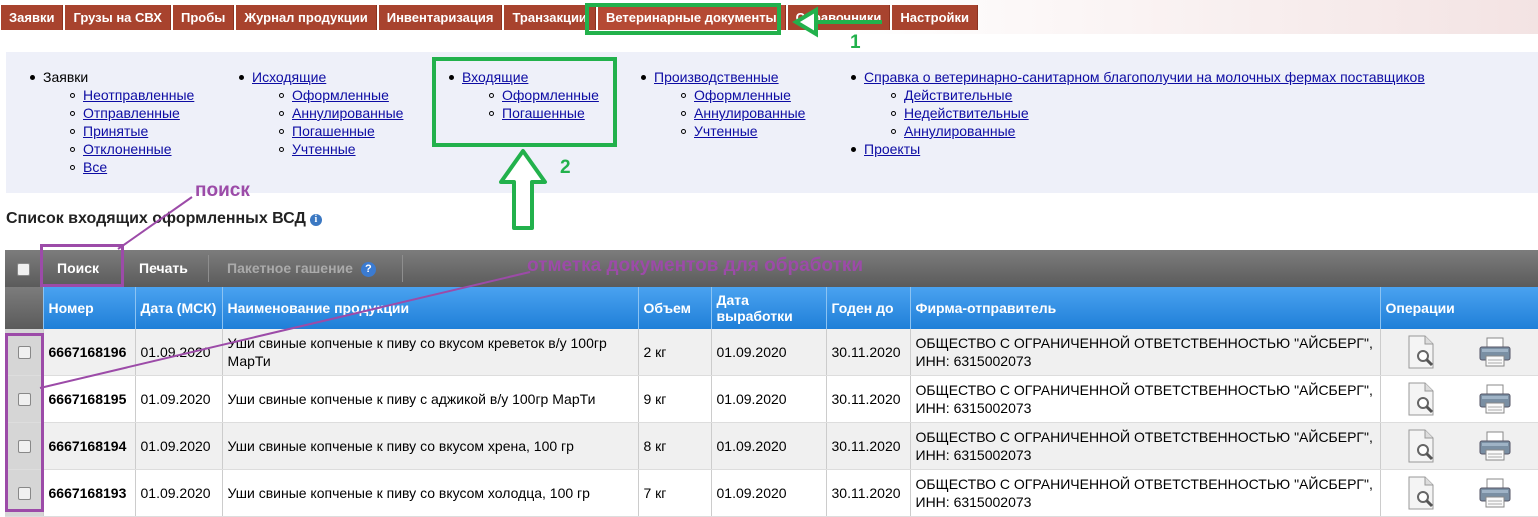  I want to click on annotation-label-1: 1, so click(855, 42).